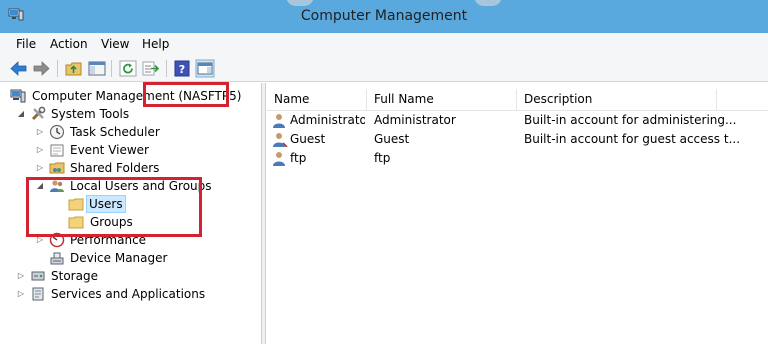 This screenshot has width=768, height=344. What do you see at coordinates (137, 96) in the screenshot?
I see `tree-label: Computer Management (NASFTP5)` at bounding box center [137, 96].